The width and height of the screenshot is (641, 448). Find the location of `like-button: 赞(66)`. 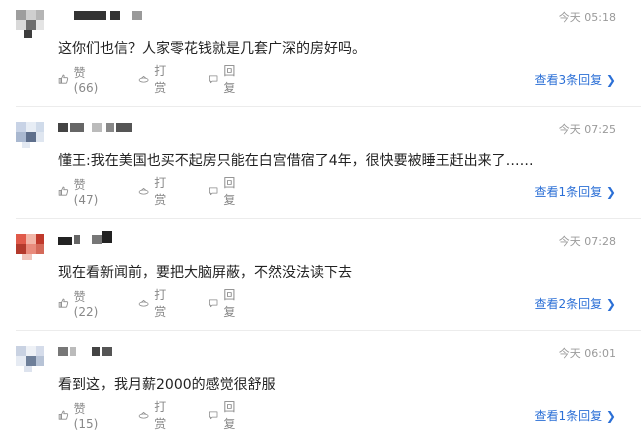

like-button: 赞(66) is located at coordinates (80, 80).